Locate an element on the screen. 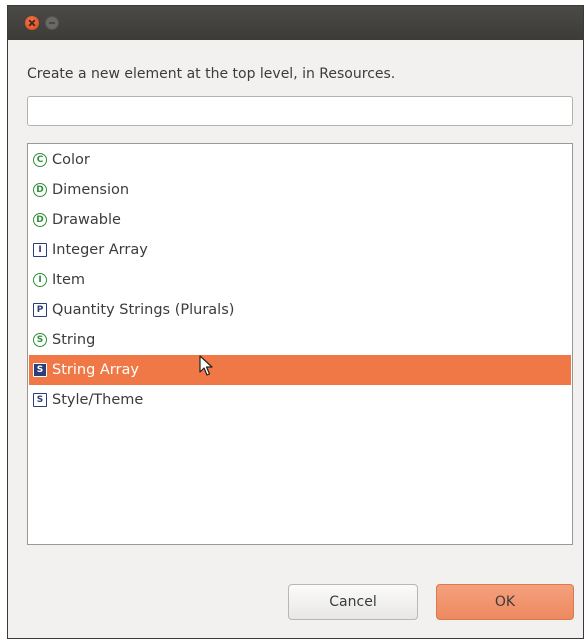 The height and width of the screenshot is (642, 587). list-item: S Style/Theme is located at coordinates (300, 400).